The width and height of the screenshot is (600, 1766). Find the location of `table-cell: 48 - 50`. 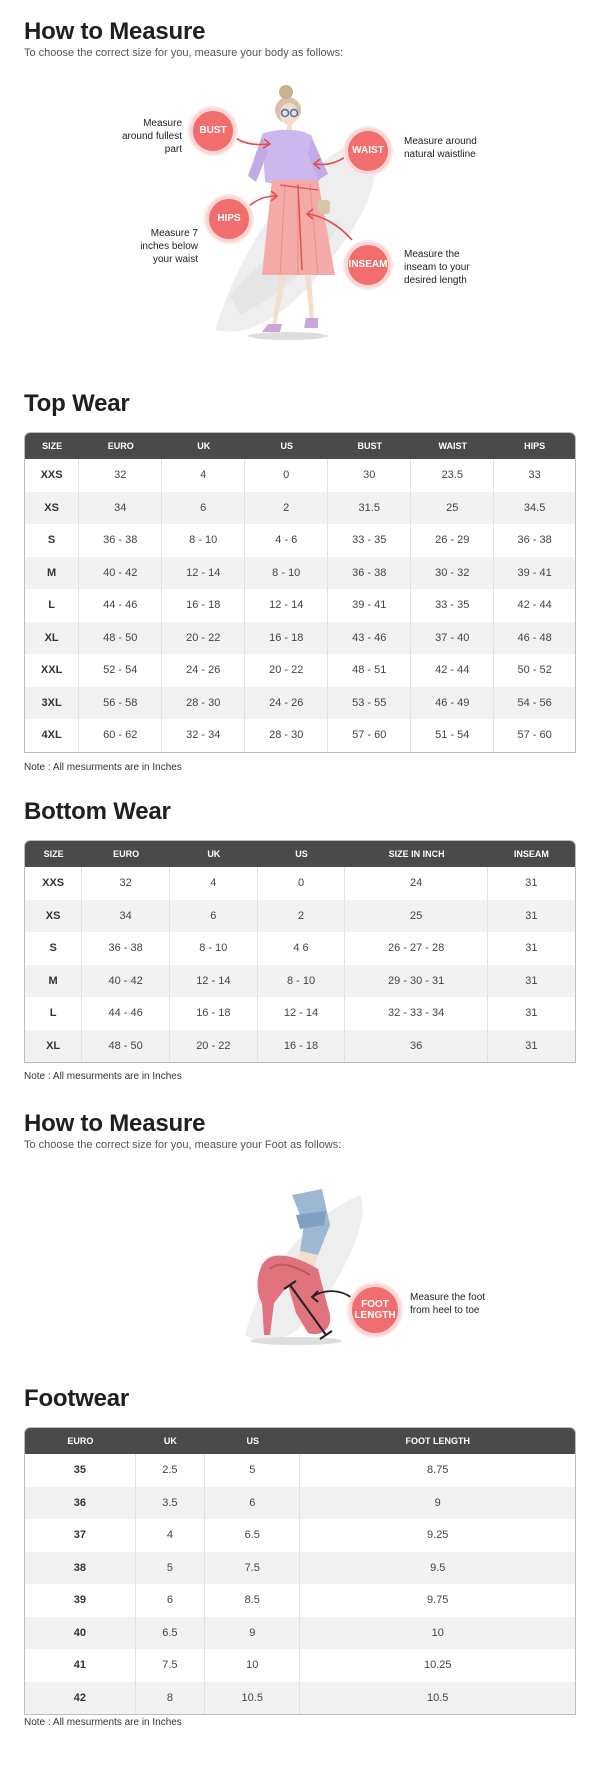

table-cell: 48 - 50 is located at coordinates (121, 637).